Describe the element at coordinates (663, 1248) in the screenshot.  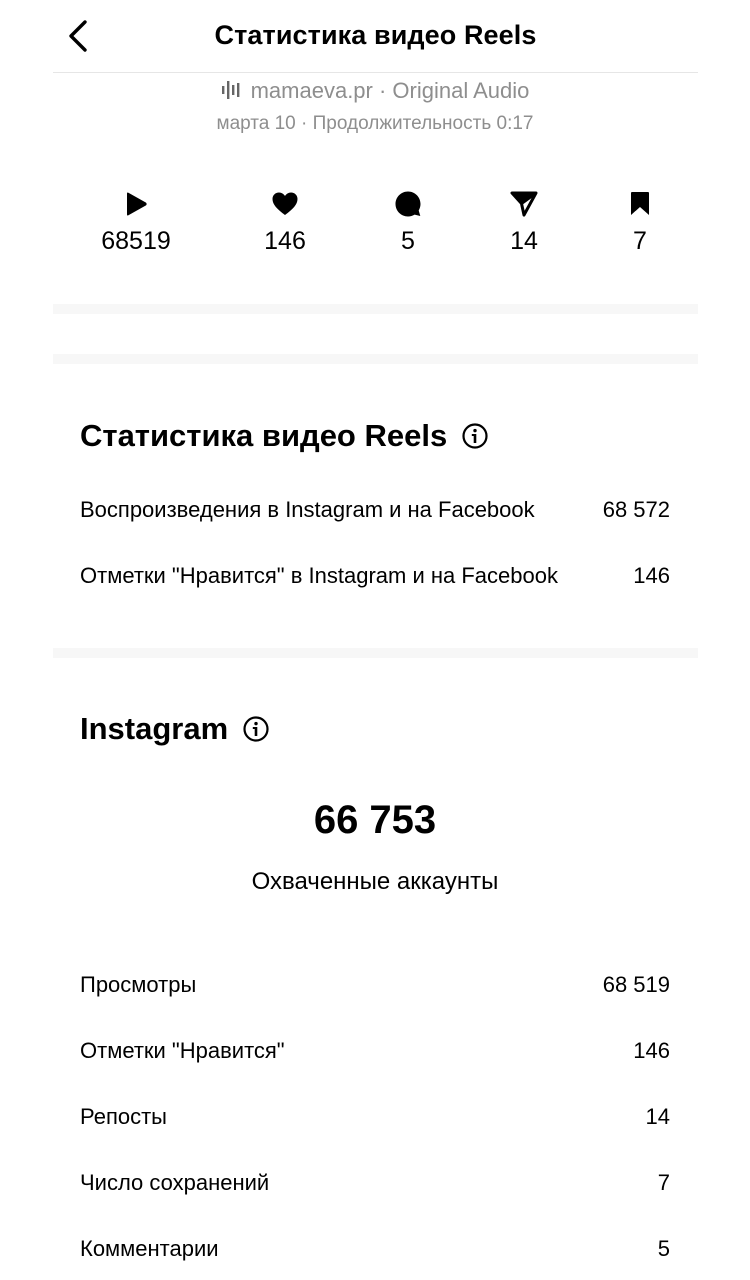
I see `metric-value: 5` at that location.